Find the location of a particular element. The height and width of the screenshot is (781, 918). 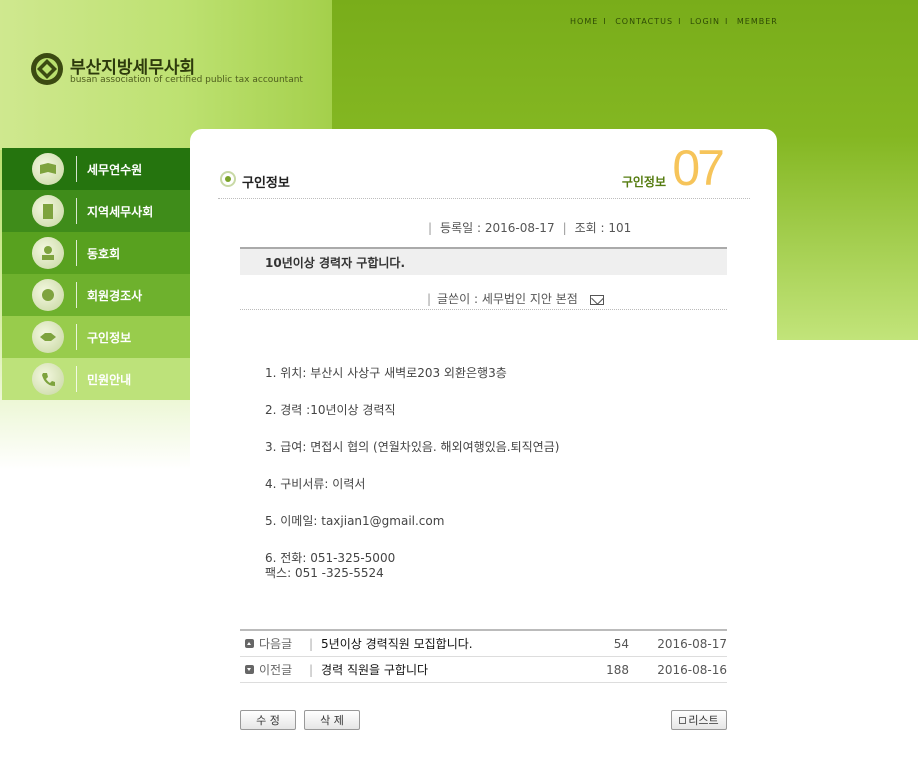

phone-icon is located at coordinates (48, 379).